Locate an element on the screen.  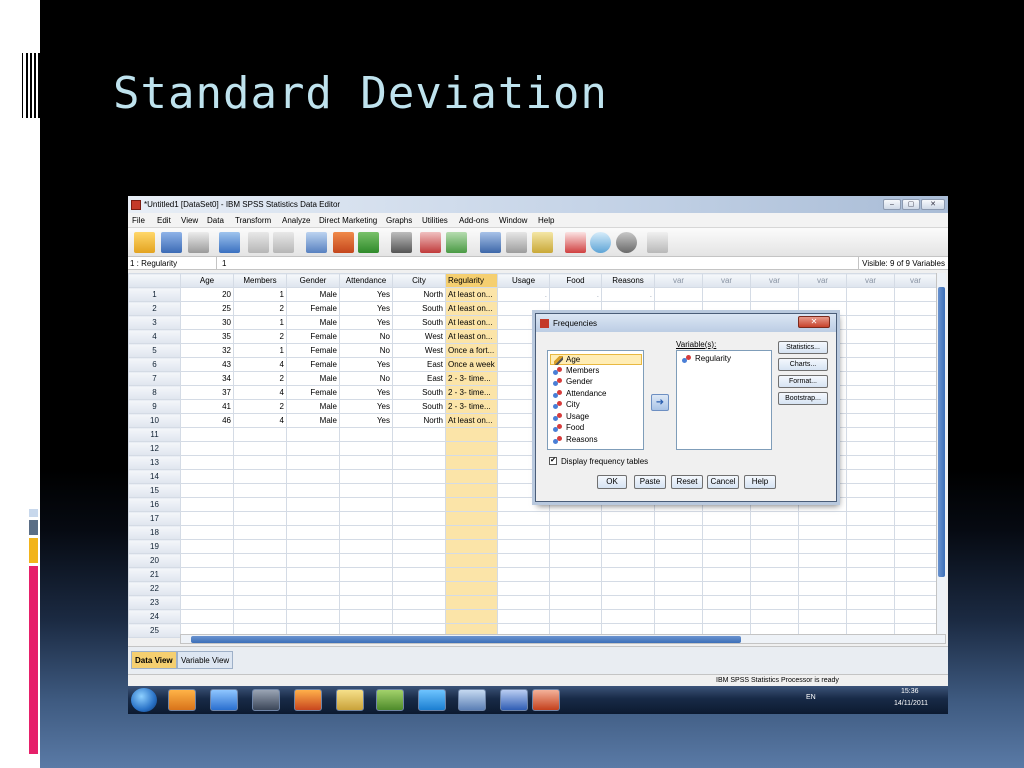
row-number: 25 is located at coordinates (154, 630).